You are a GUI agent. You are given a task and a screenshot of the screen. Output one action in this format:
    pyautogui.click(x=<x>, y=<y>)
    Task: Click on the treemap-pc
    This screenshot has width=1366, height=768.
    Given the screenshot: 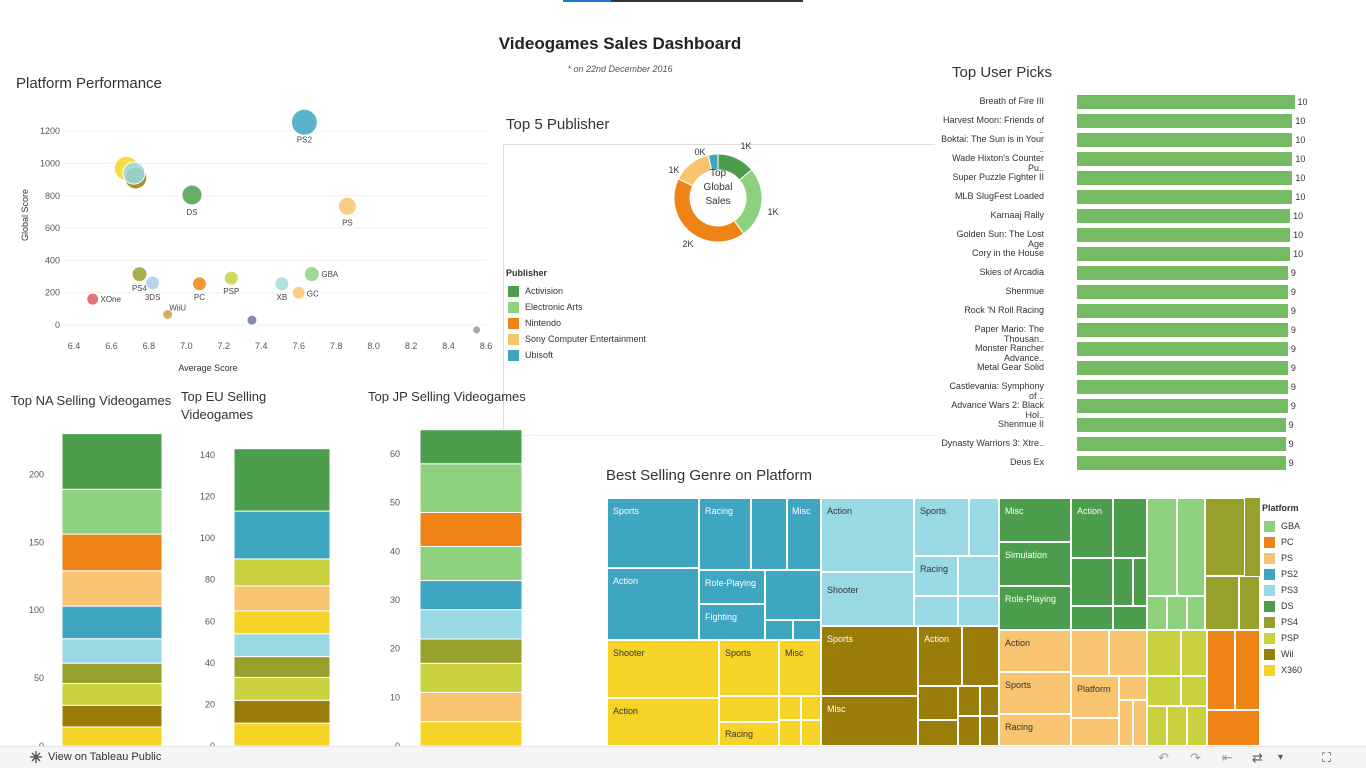 What is the action you would take?
    pyautogui.click(x=1233, y=688)
    